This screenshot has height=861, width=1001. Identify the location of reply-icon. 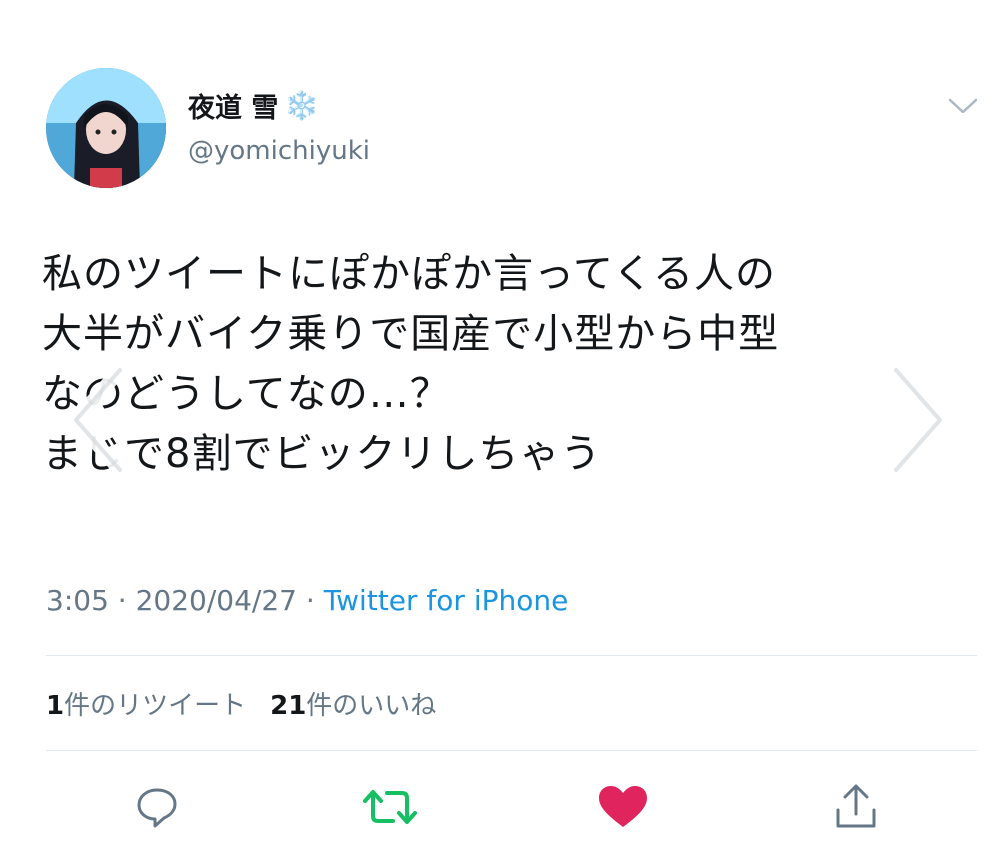
(157, 808).